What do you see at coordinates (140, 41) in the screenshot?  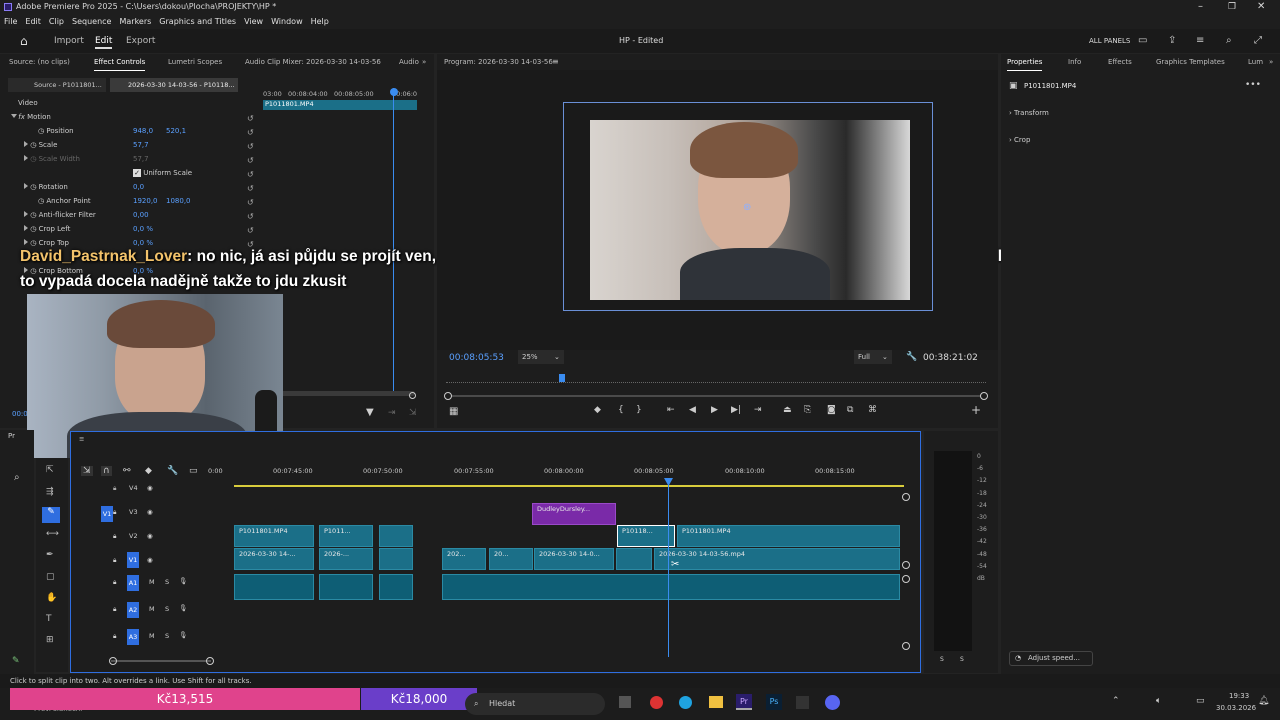 I see `tab-export: Export` at bounding box center [140, 41].